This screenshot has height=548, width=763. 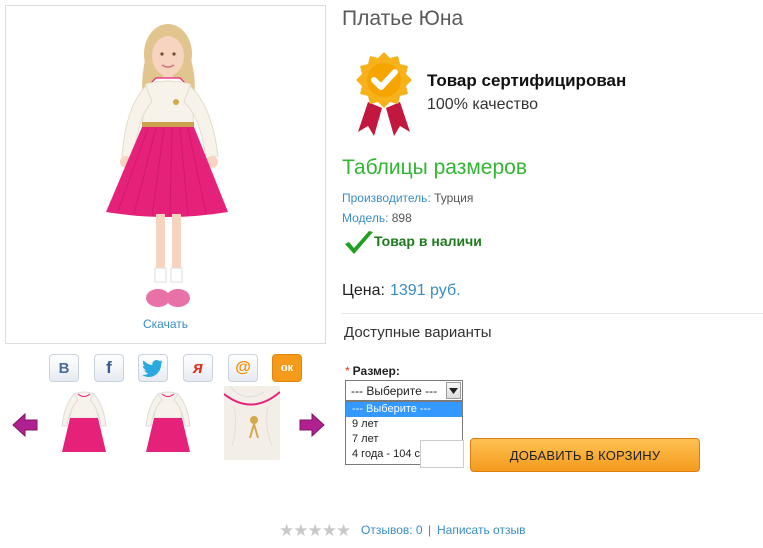 I want to click on dress-back-thumbnail, so click(x=168, y=421).